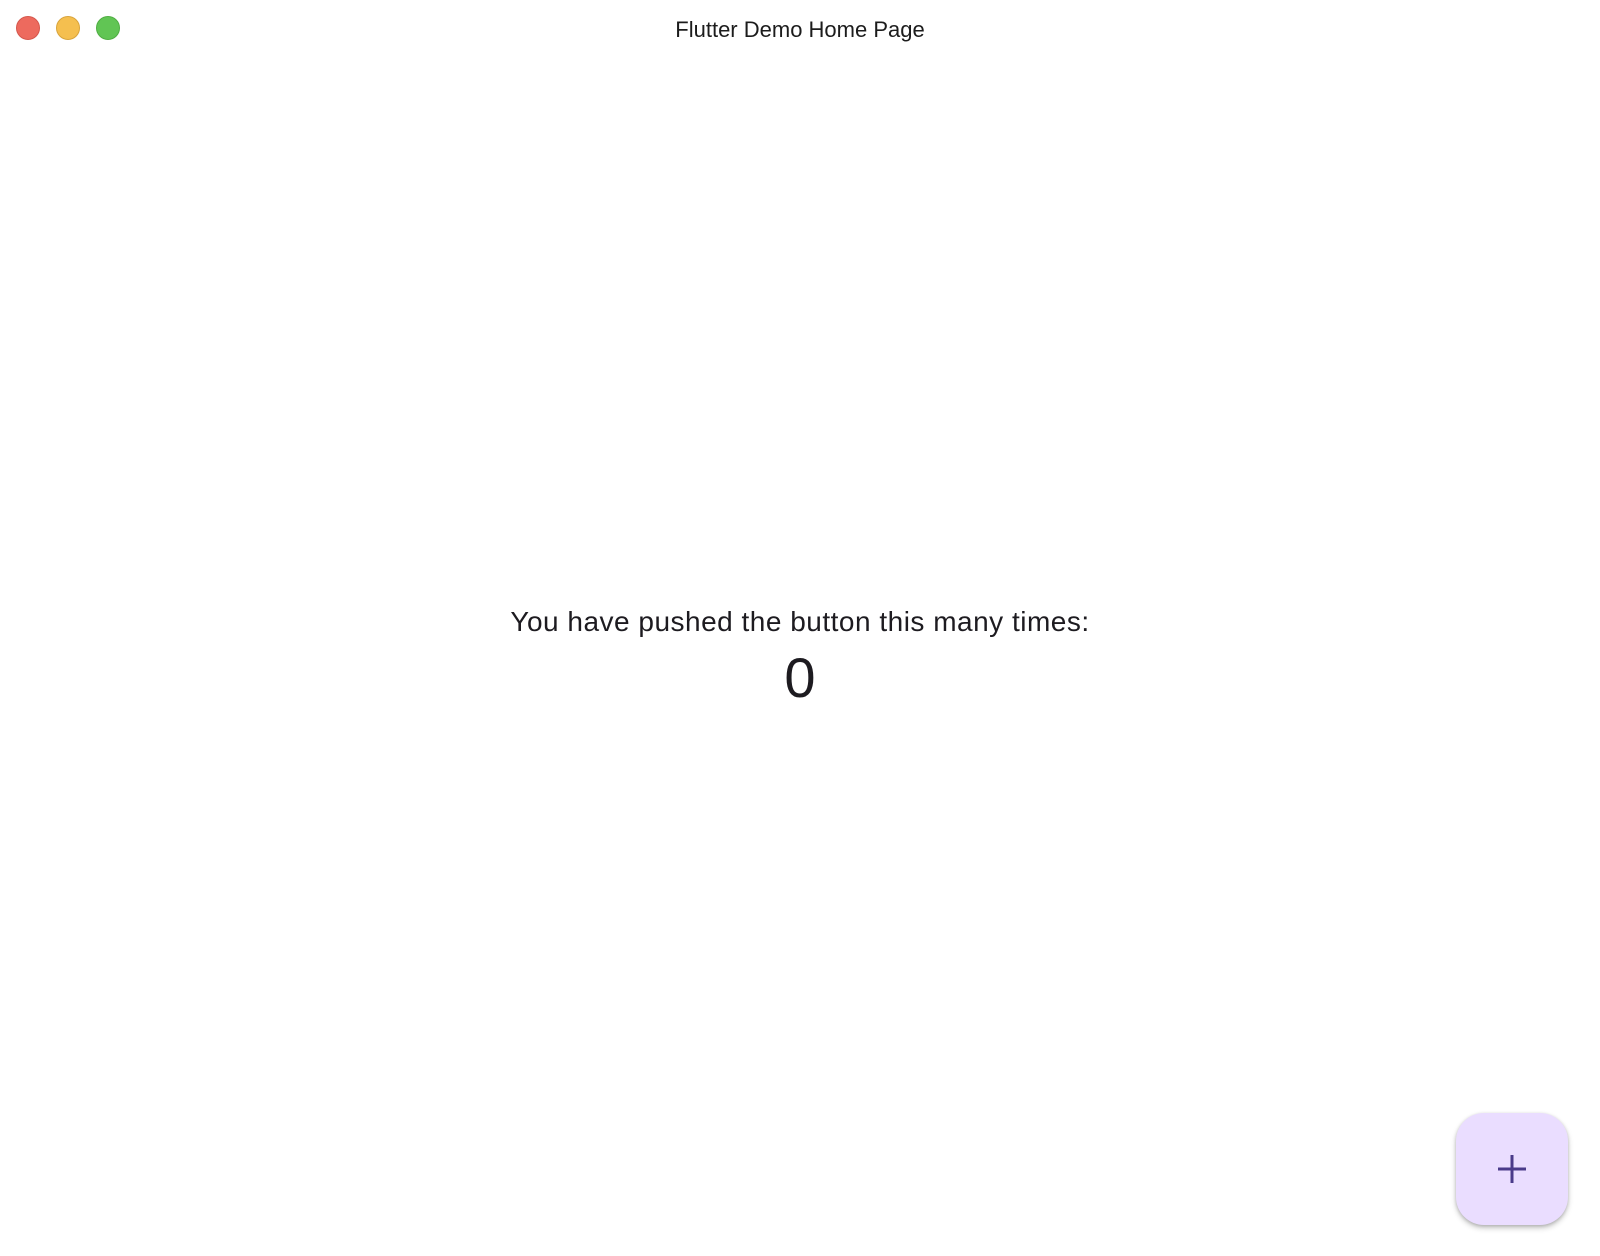 The image size is (1600, 1256). I want to click on add-icon, so click(1512, 1169).